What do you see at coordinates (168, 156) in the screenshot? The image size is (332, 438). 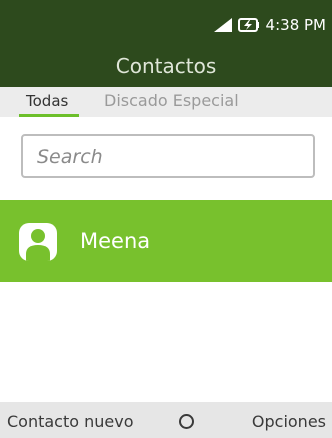 I see `search-input: Search` at bounding box center [168, 156].